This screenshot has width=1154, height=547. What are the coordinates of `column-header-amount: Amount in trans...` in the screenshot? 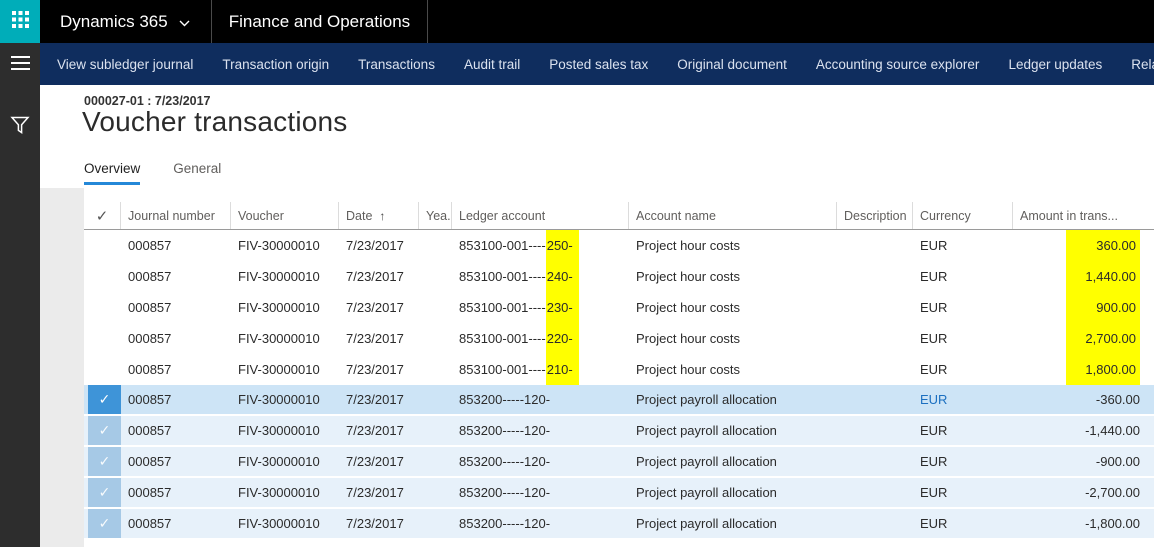 It's located at (1083, 215).